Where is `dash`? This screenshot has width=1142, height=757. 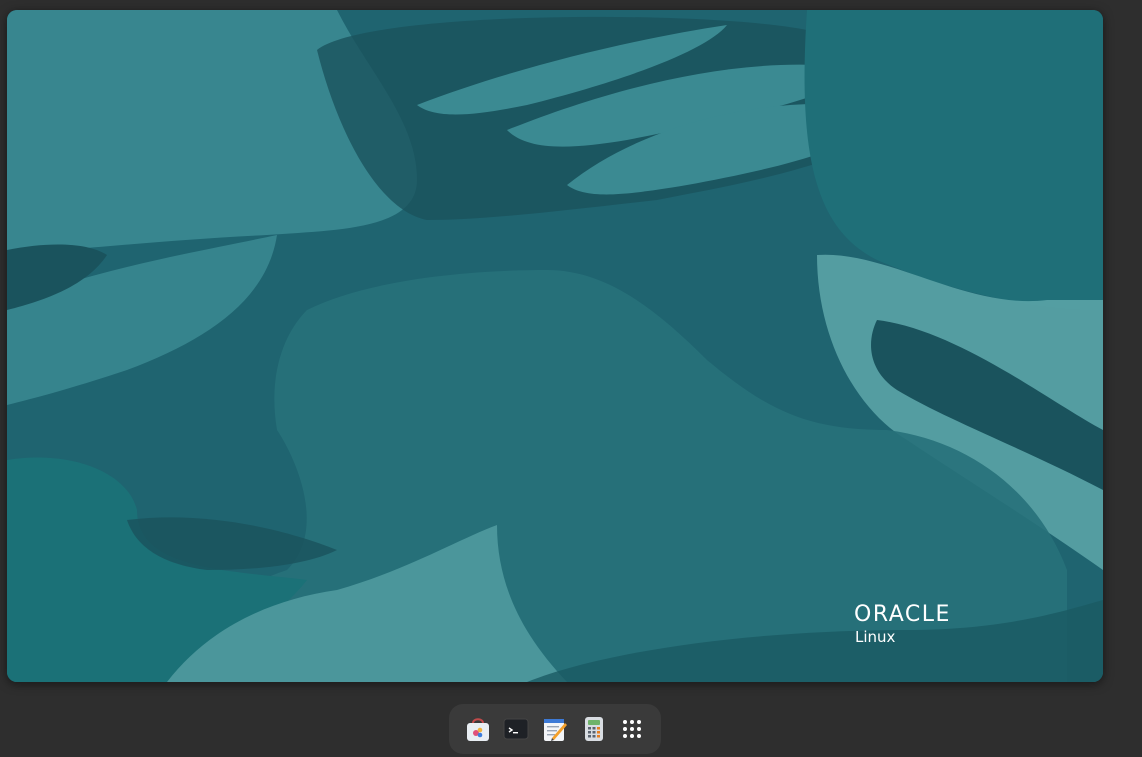 dash is located at coordinates (555, 729).